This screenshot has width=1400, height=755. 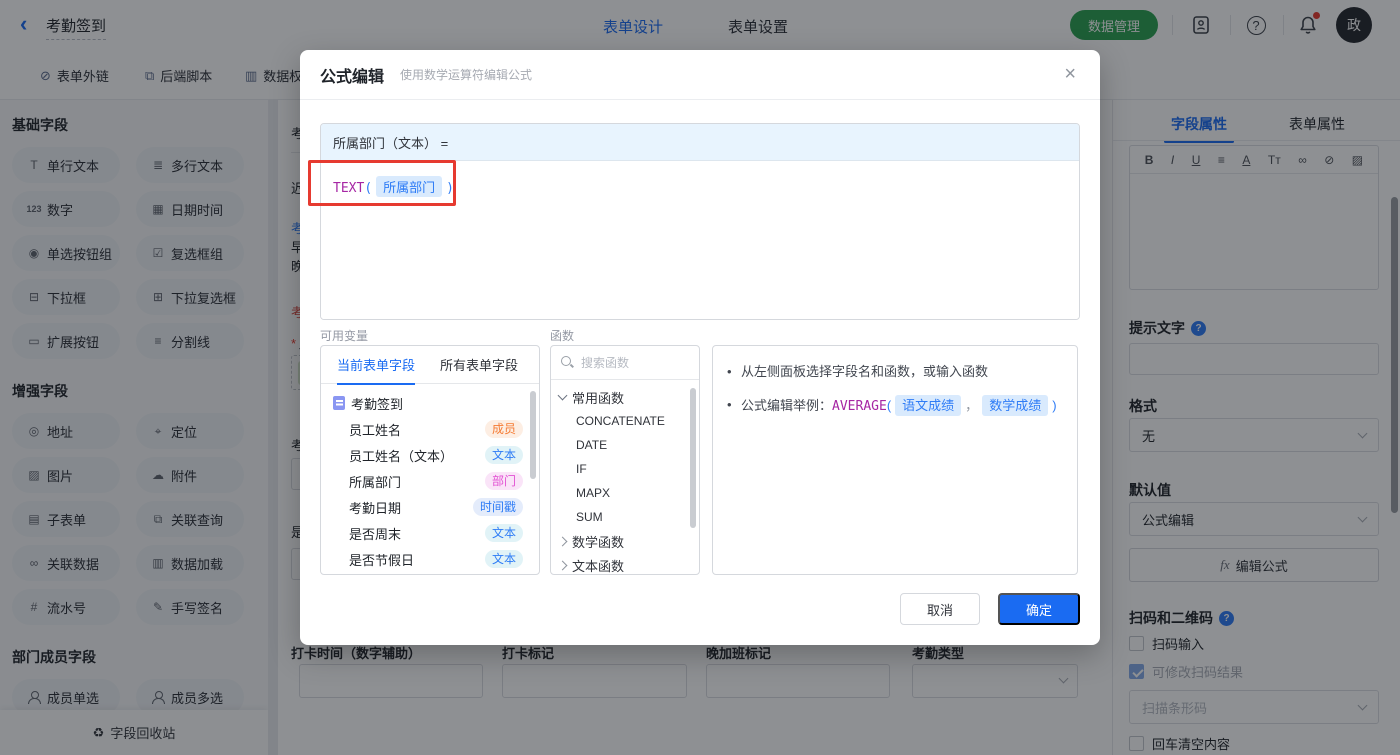 I want to click on field-type-badge: 时间戳, so click(x=497, y=507).